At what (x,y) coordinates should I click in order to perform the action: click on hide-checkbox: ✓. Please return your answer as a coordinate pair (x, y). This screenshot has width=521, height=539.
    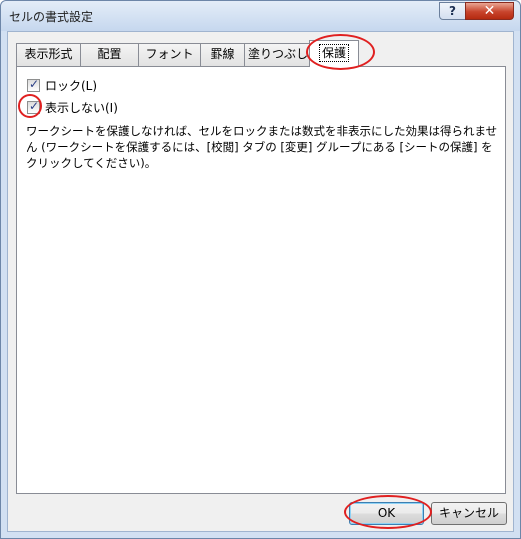
    Looking at the image, I should click on (33, 106).